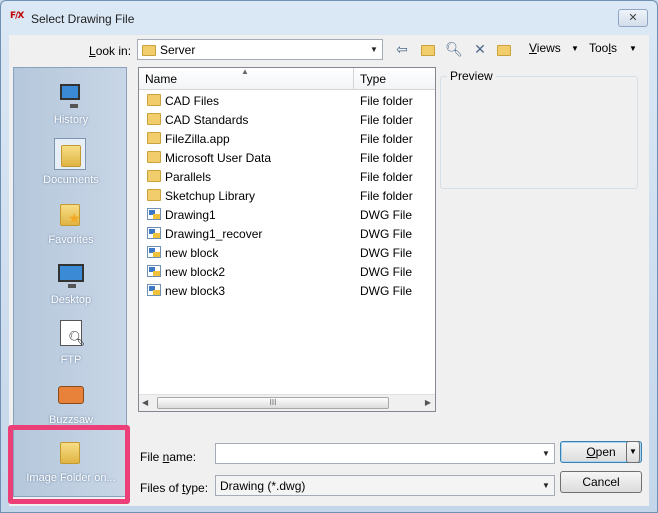  What do you see at coordinates (69, 464) in the screenshot?
I see `highlight-box` at bounding box center [69, 464].